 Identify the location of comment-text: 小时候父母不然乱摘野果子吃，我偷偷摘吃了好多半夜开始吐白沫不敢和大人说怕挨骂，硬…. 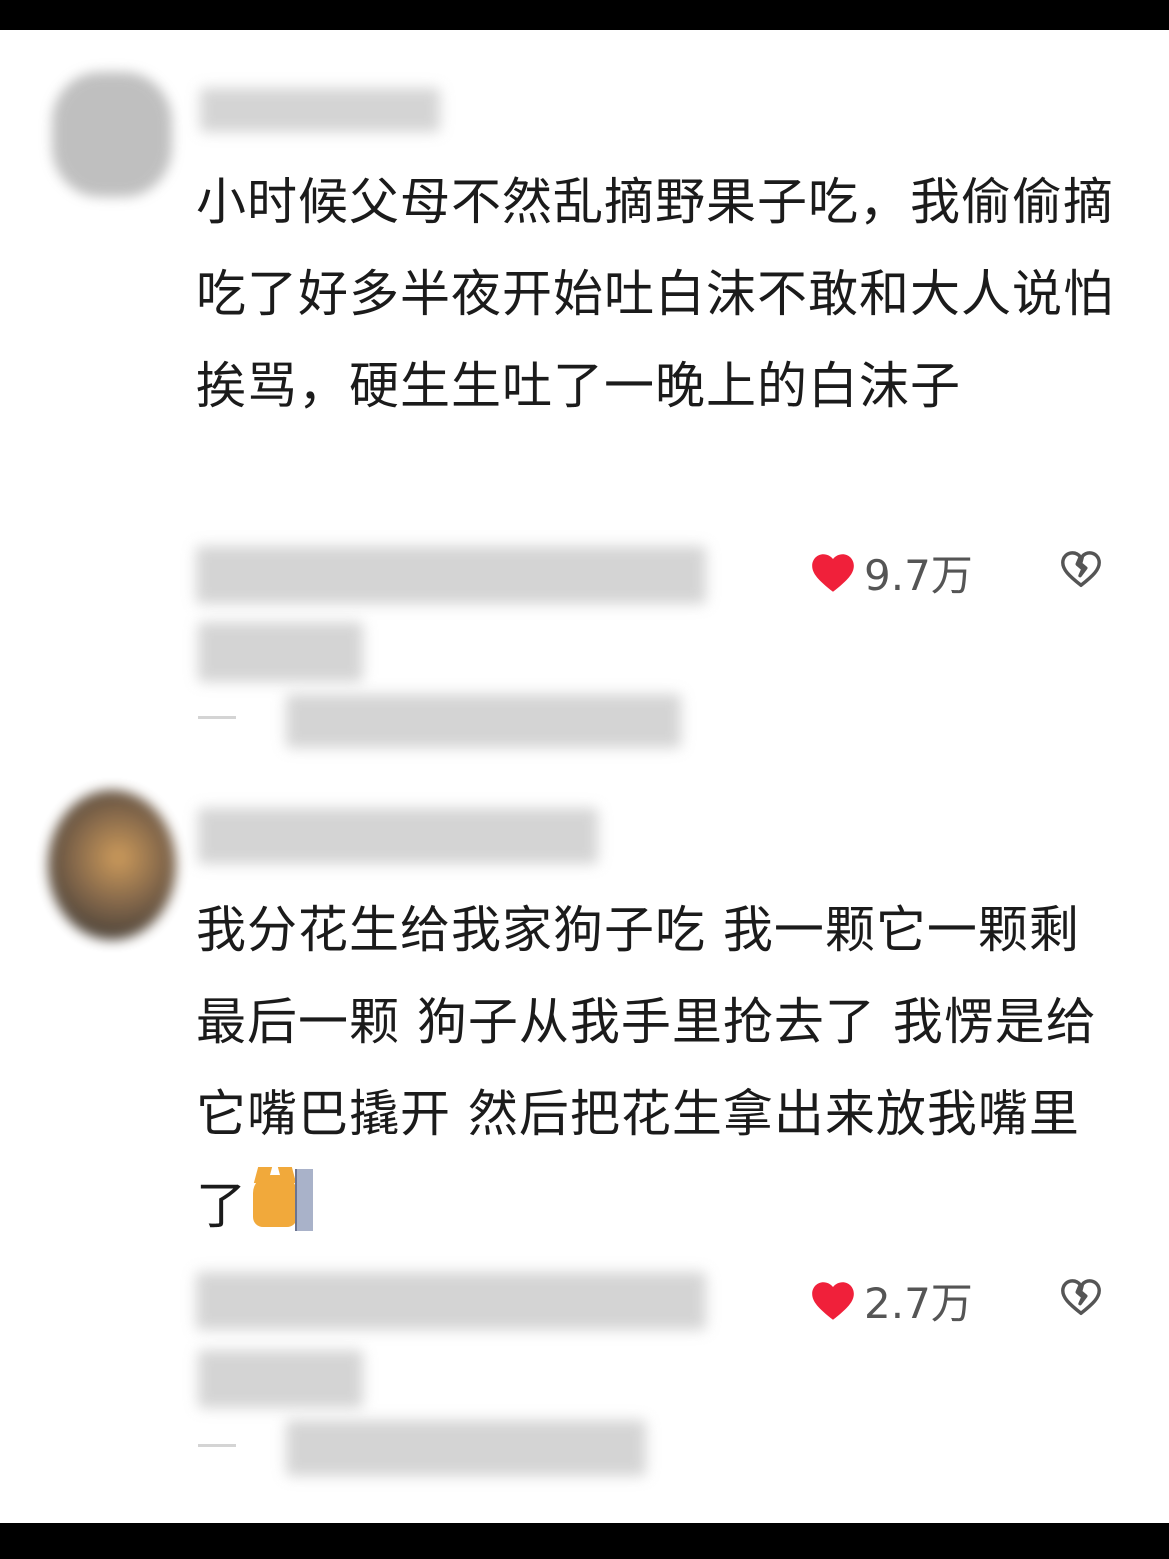
(655, 294).